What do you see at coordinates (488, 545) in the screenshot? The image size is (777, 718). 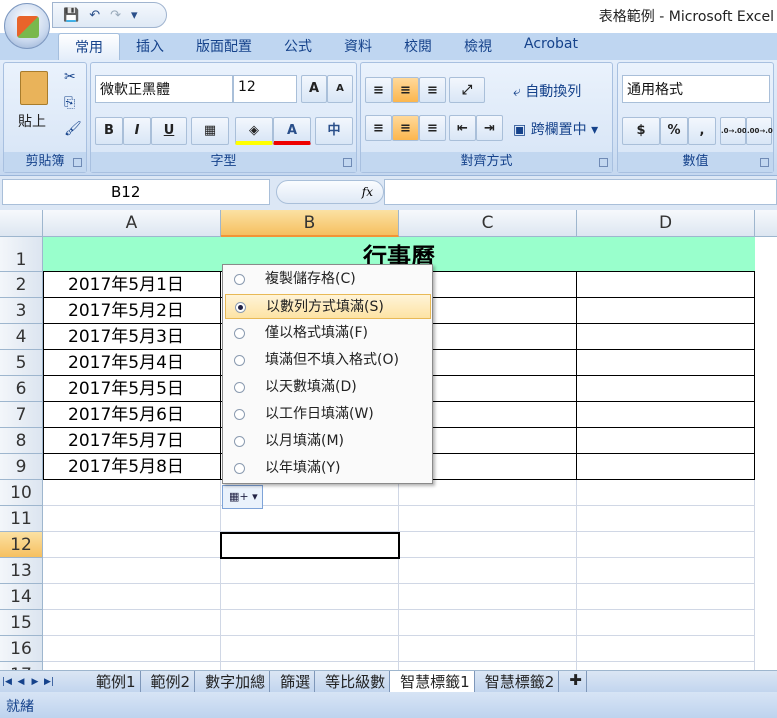 I see `cell-c12` at bounding box center [488, 545].